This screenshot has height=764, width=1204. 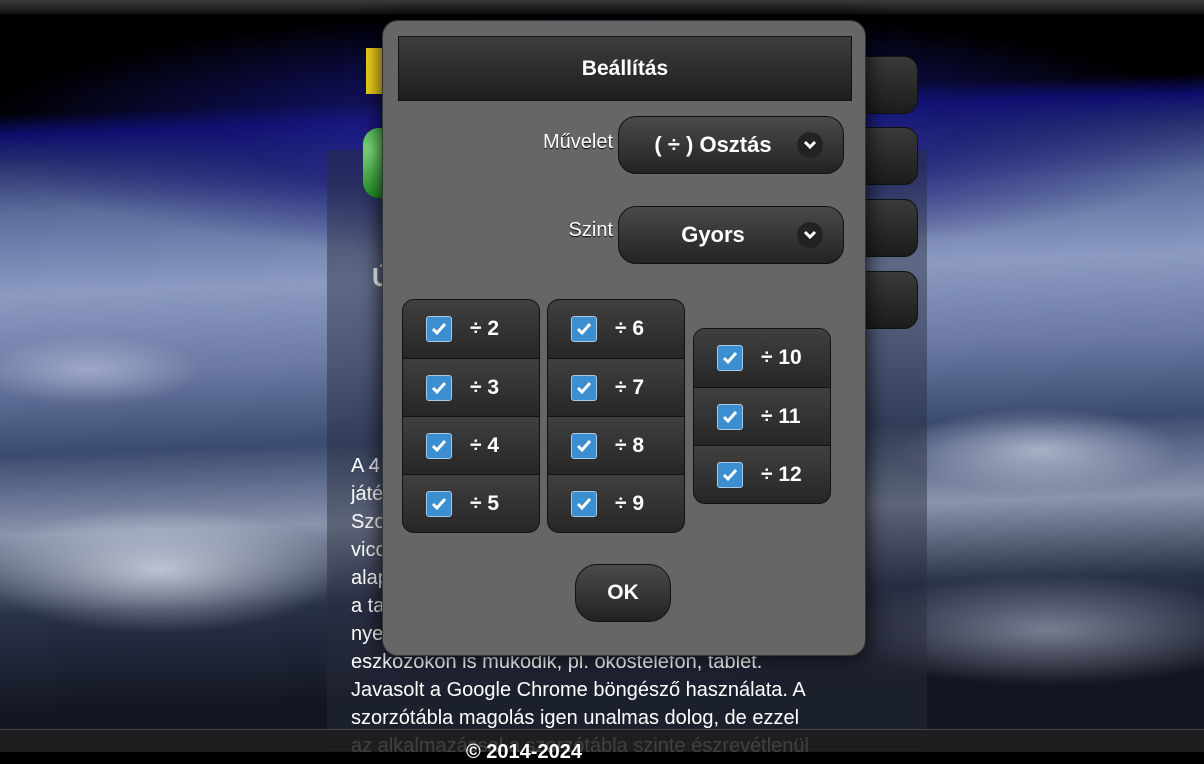 What do you see at coordinates (781, 474) in the screenshot?
I see `divisor-label: ÷ 12` at bounding box center [781, 474].